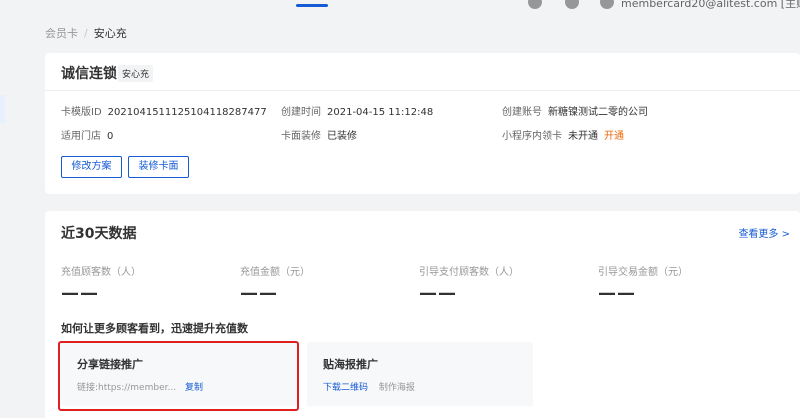  Describe the element at coordinates (572, 4) in the screenshot. I see `notification-icon` at that location.